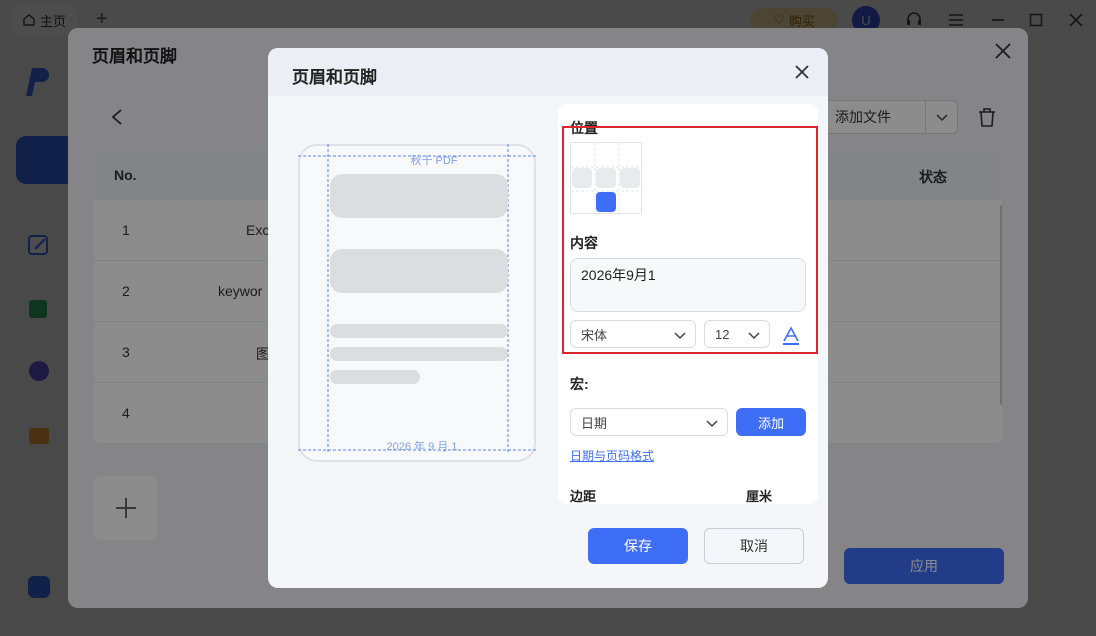  Describe the element at coordinates (334, 77) in the screenshot. I see `dialog-title: 页眉和页脚` at that location.